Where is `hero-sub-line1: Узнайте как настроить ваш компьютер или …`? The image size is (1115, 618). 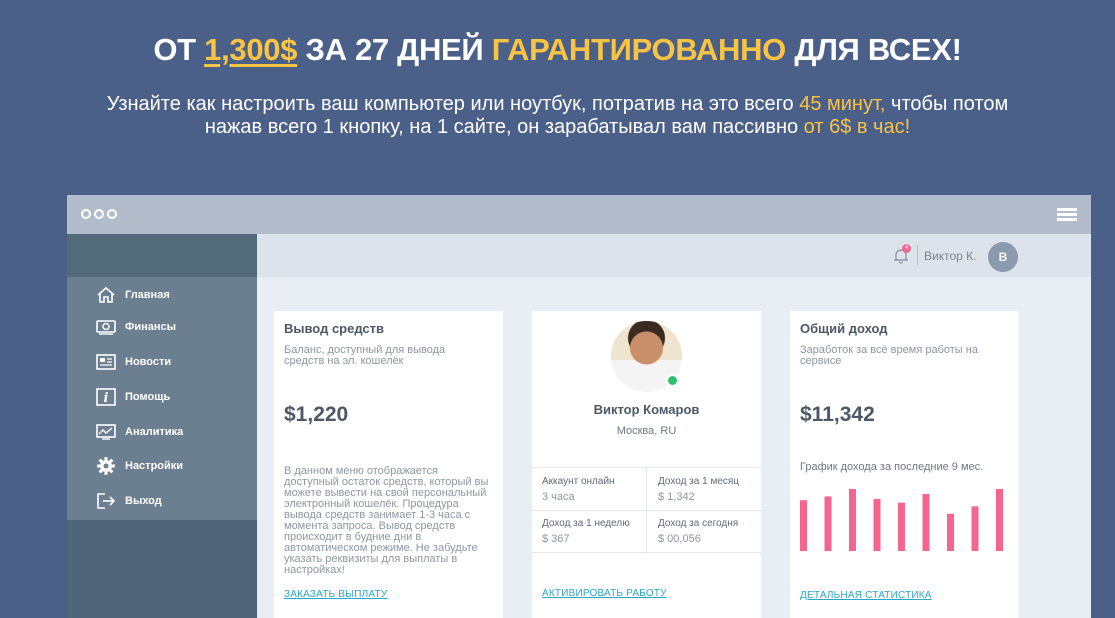
hero-sub-line1: Узнайте как настроить ваш компьютер или … is located at coordinates (453, 104).